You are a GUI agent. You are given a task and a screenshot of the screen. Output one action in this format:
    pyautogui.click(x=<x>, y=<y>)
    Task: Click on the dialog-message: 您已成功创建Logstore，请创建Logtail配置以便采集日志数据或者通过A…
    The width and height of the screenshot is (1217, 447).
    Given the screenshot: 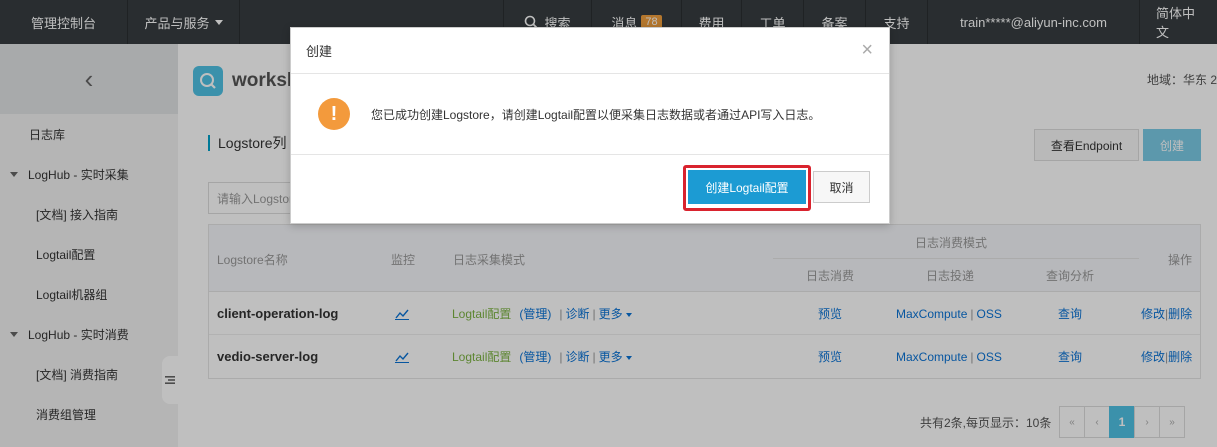 What is the action you would take?
    pyautogui.click(x=596, y=114)
    